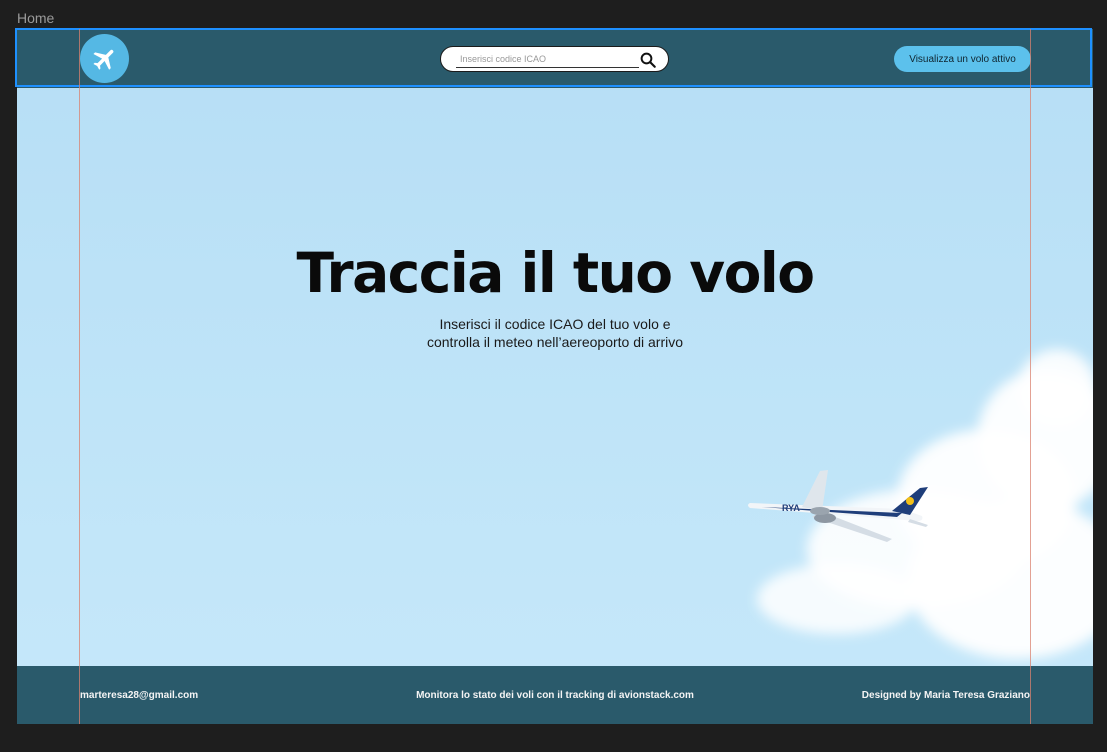 Image resolution: width=1107 pixels, height=752 pixels. What do you see at coordinates (1030, 376) in the screenshot?
I see `layout-guide-right` at bounding box center [1030, 376].